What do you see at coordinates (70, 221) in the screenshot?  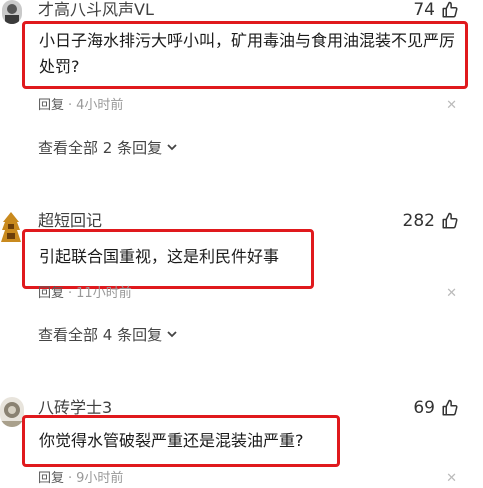 I see `username: 超短回记` at bounding box center [70, 221].